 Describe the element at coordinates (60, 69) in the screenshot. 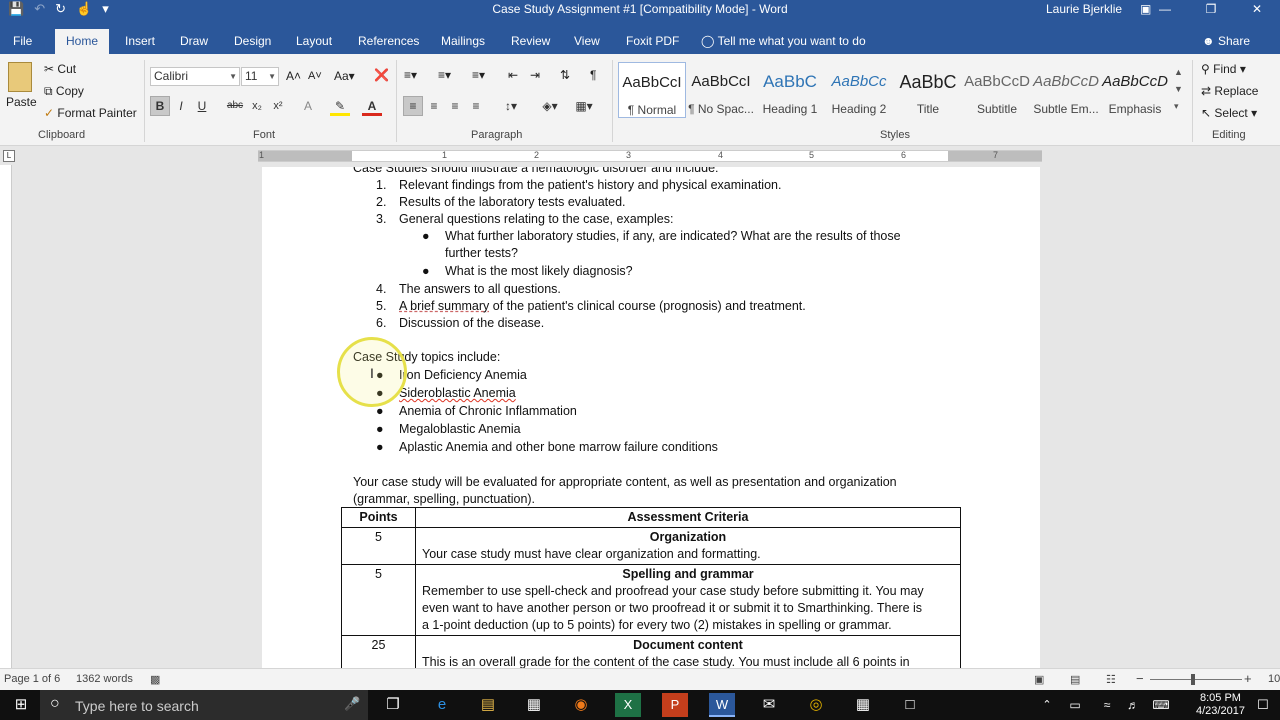

I see `cut-button: ✂ Cut` at that location.